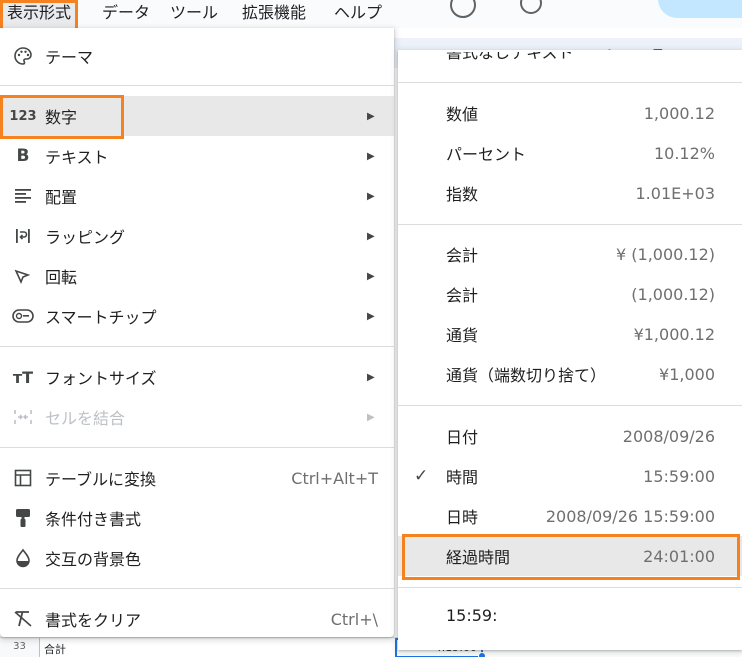 The image size is (742, 657). Describe the element at coordinates (197, 417) in the screenshot. I see `menu-item-merge-cells: セルを結合 ▶` at that location.